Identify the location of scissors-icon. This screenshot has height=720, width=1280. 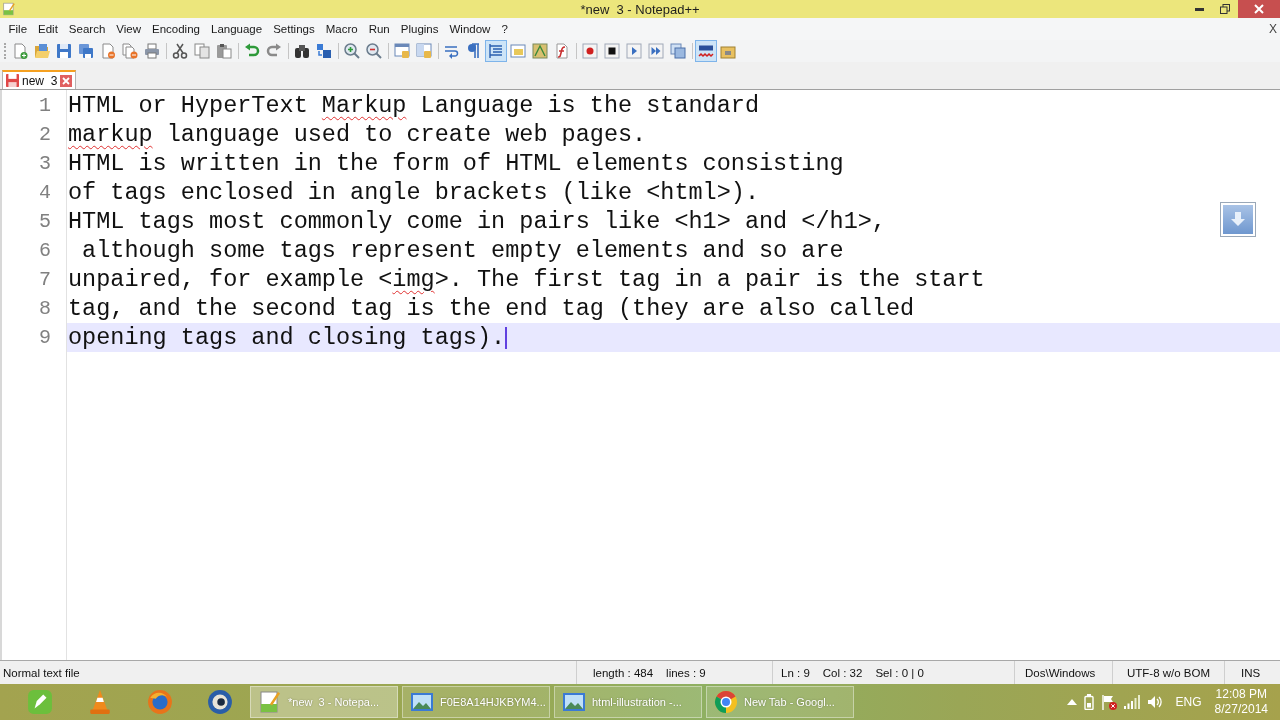
(180, 51).